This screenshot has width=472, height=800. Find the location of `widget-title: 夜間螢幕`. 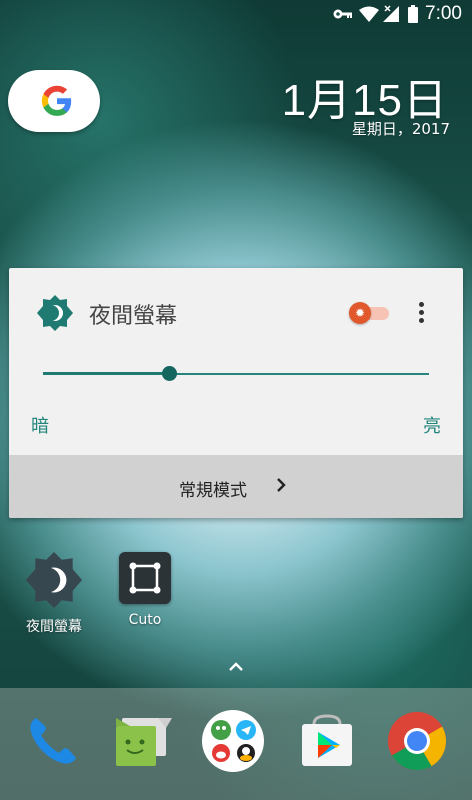

widget-title: 夜間螢幕 is located at coordinates (133, 316).